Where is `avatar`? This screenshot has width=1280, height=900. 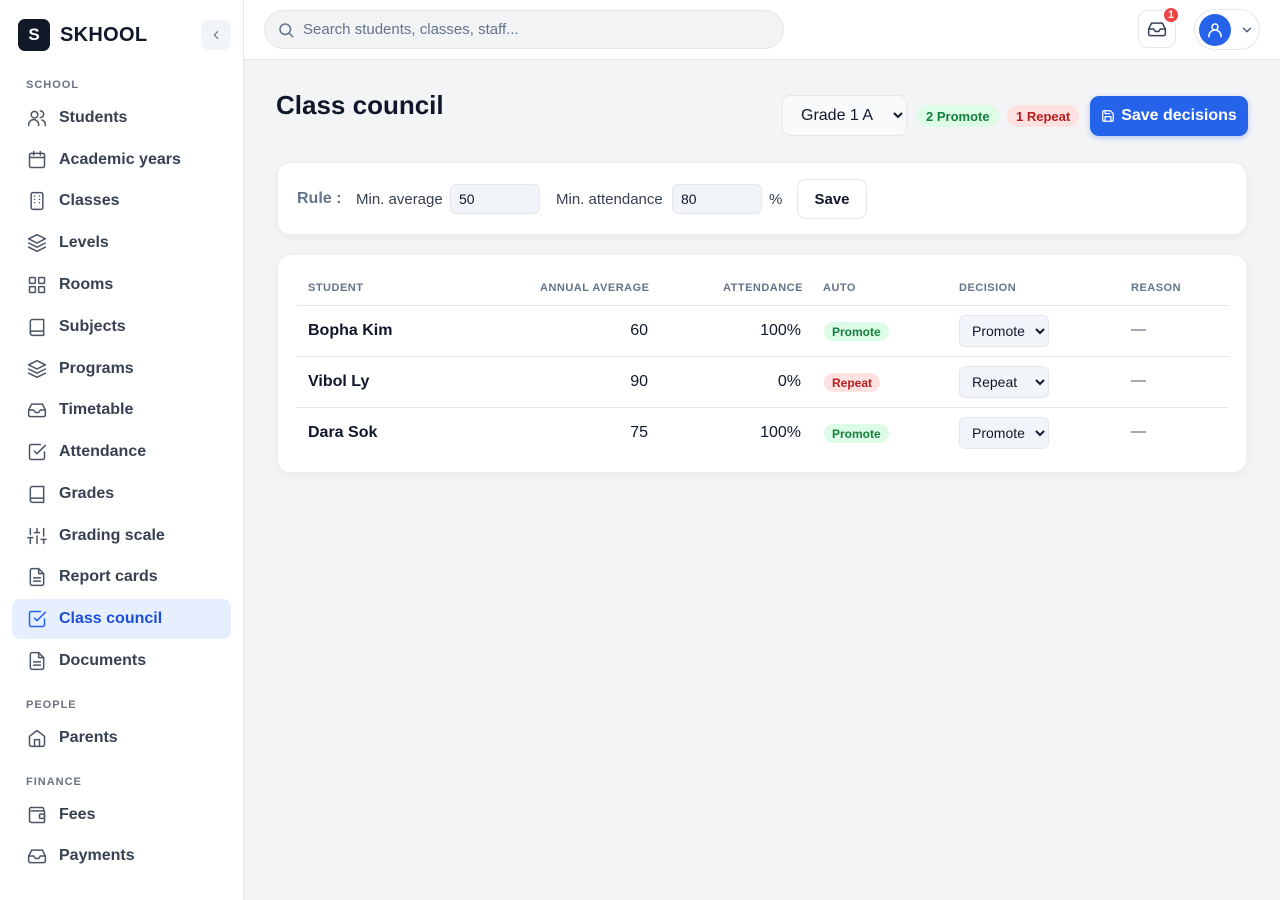 avatar is located at coordinates (1215, 29).